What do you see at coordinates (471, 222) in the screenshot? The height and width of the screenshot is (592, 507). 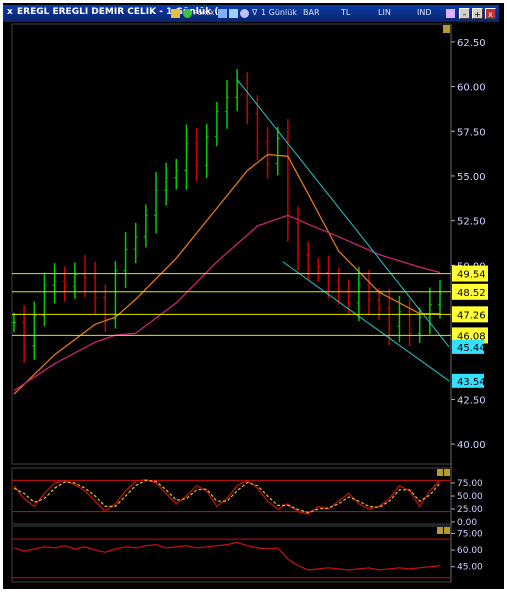 I see `price-tick-label: 52.50` at bounding box center [471, 222].